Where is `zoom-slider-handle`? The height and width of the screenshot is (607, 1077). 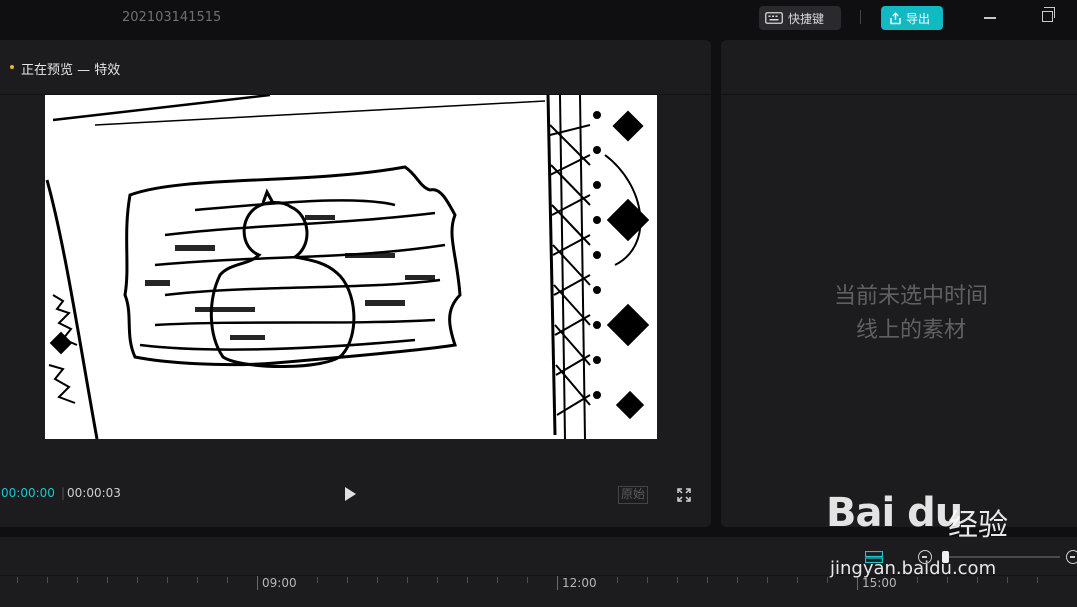
zoom-slider-handle is located at coordinates (945, 557).